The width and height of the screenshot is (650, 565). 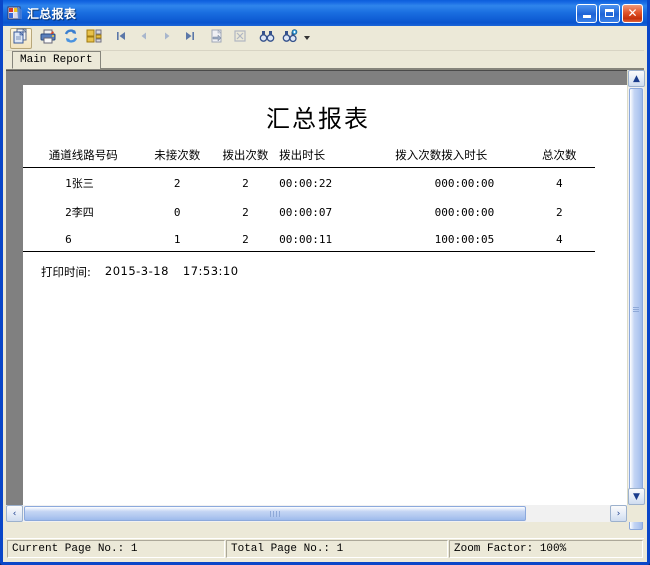 I want to click on minimize-button, so click(x=586, y=13).